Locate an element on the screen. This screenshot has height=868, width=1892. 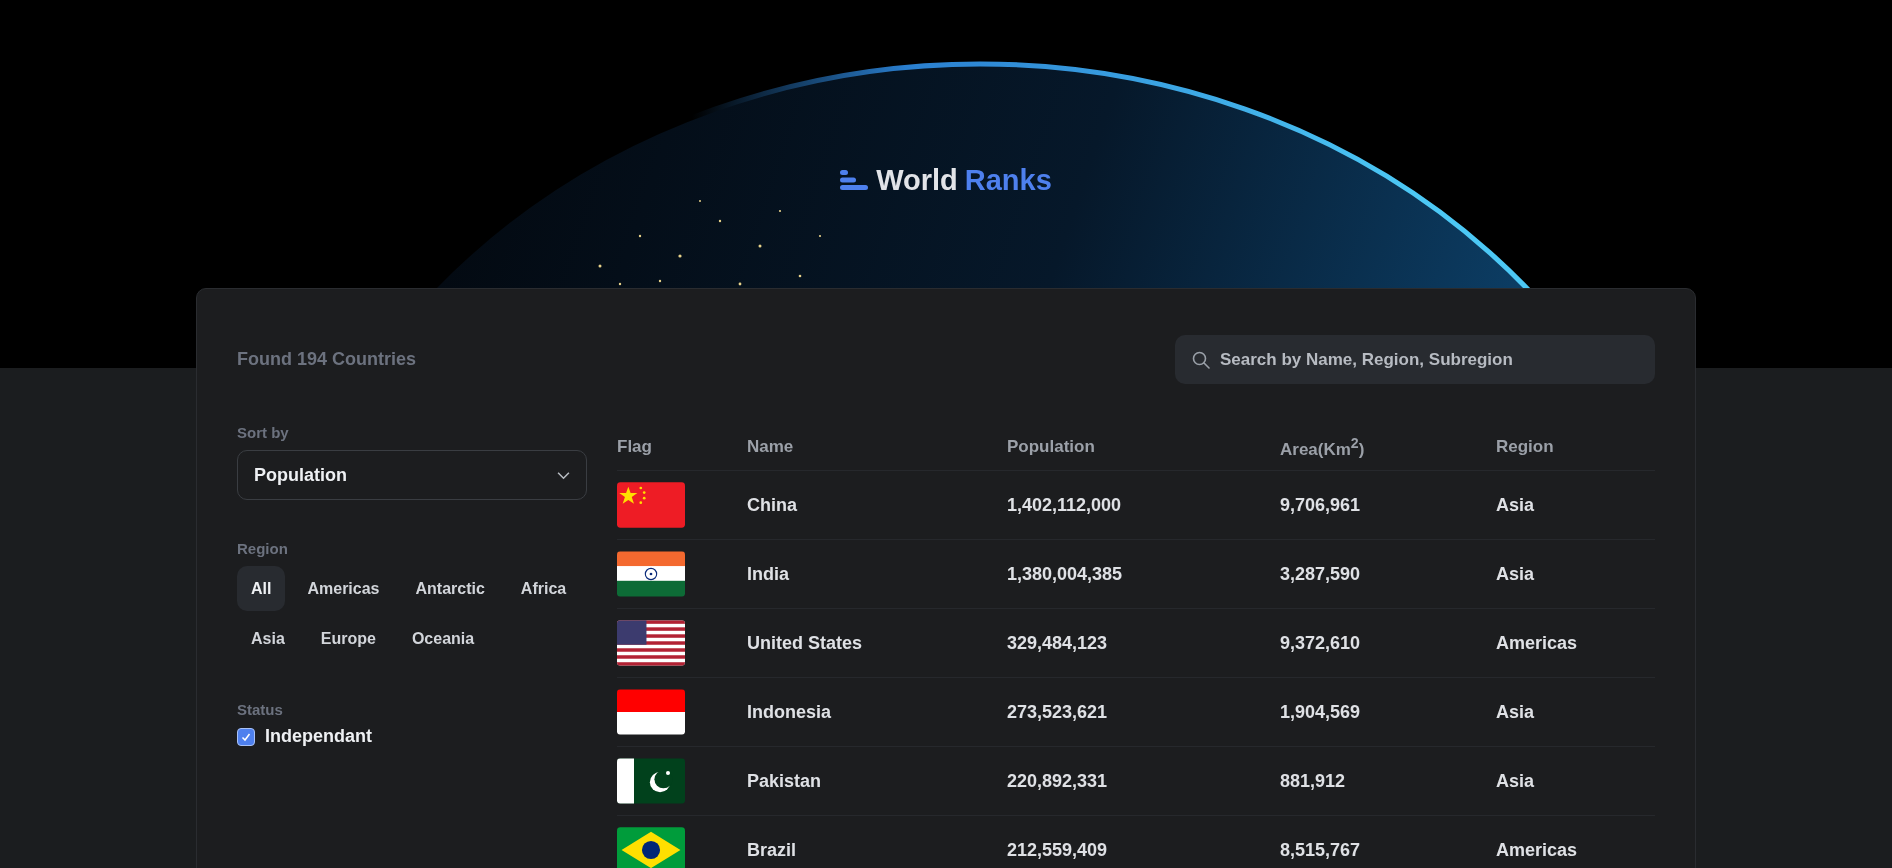
logo-text-accent: Ranks is located at coordinates (1008, 180).